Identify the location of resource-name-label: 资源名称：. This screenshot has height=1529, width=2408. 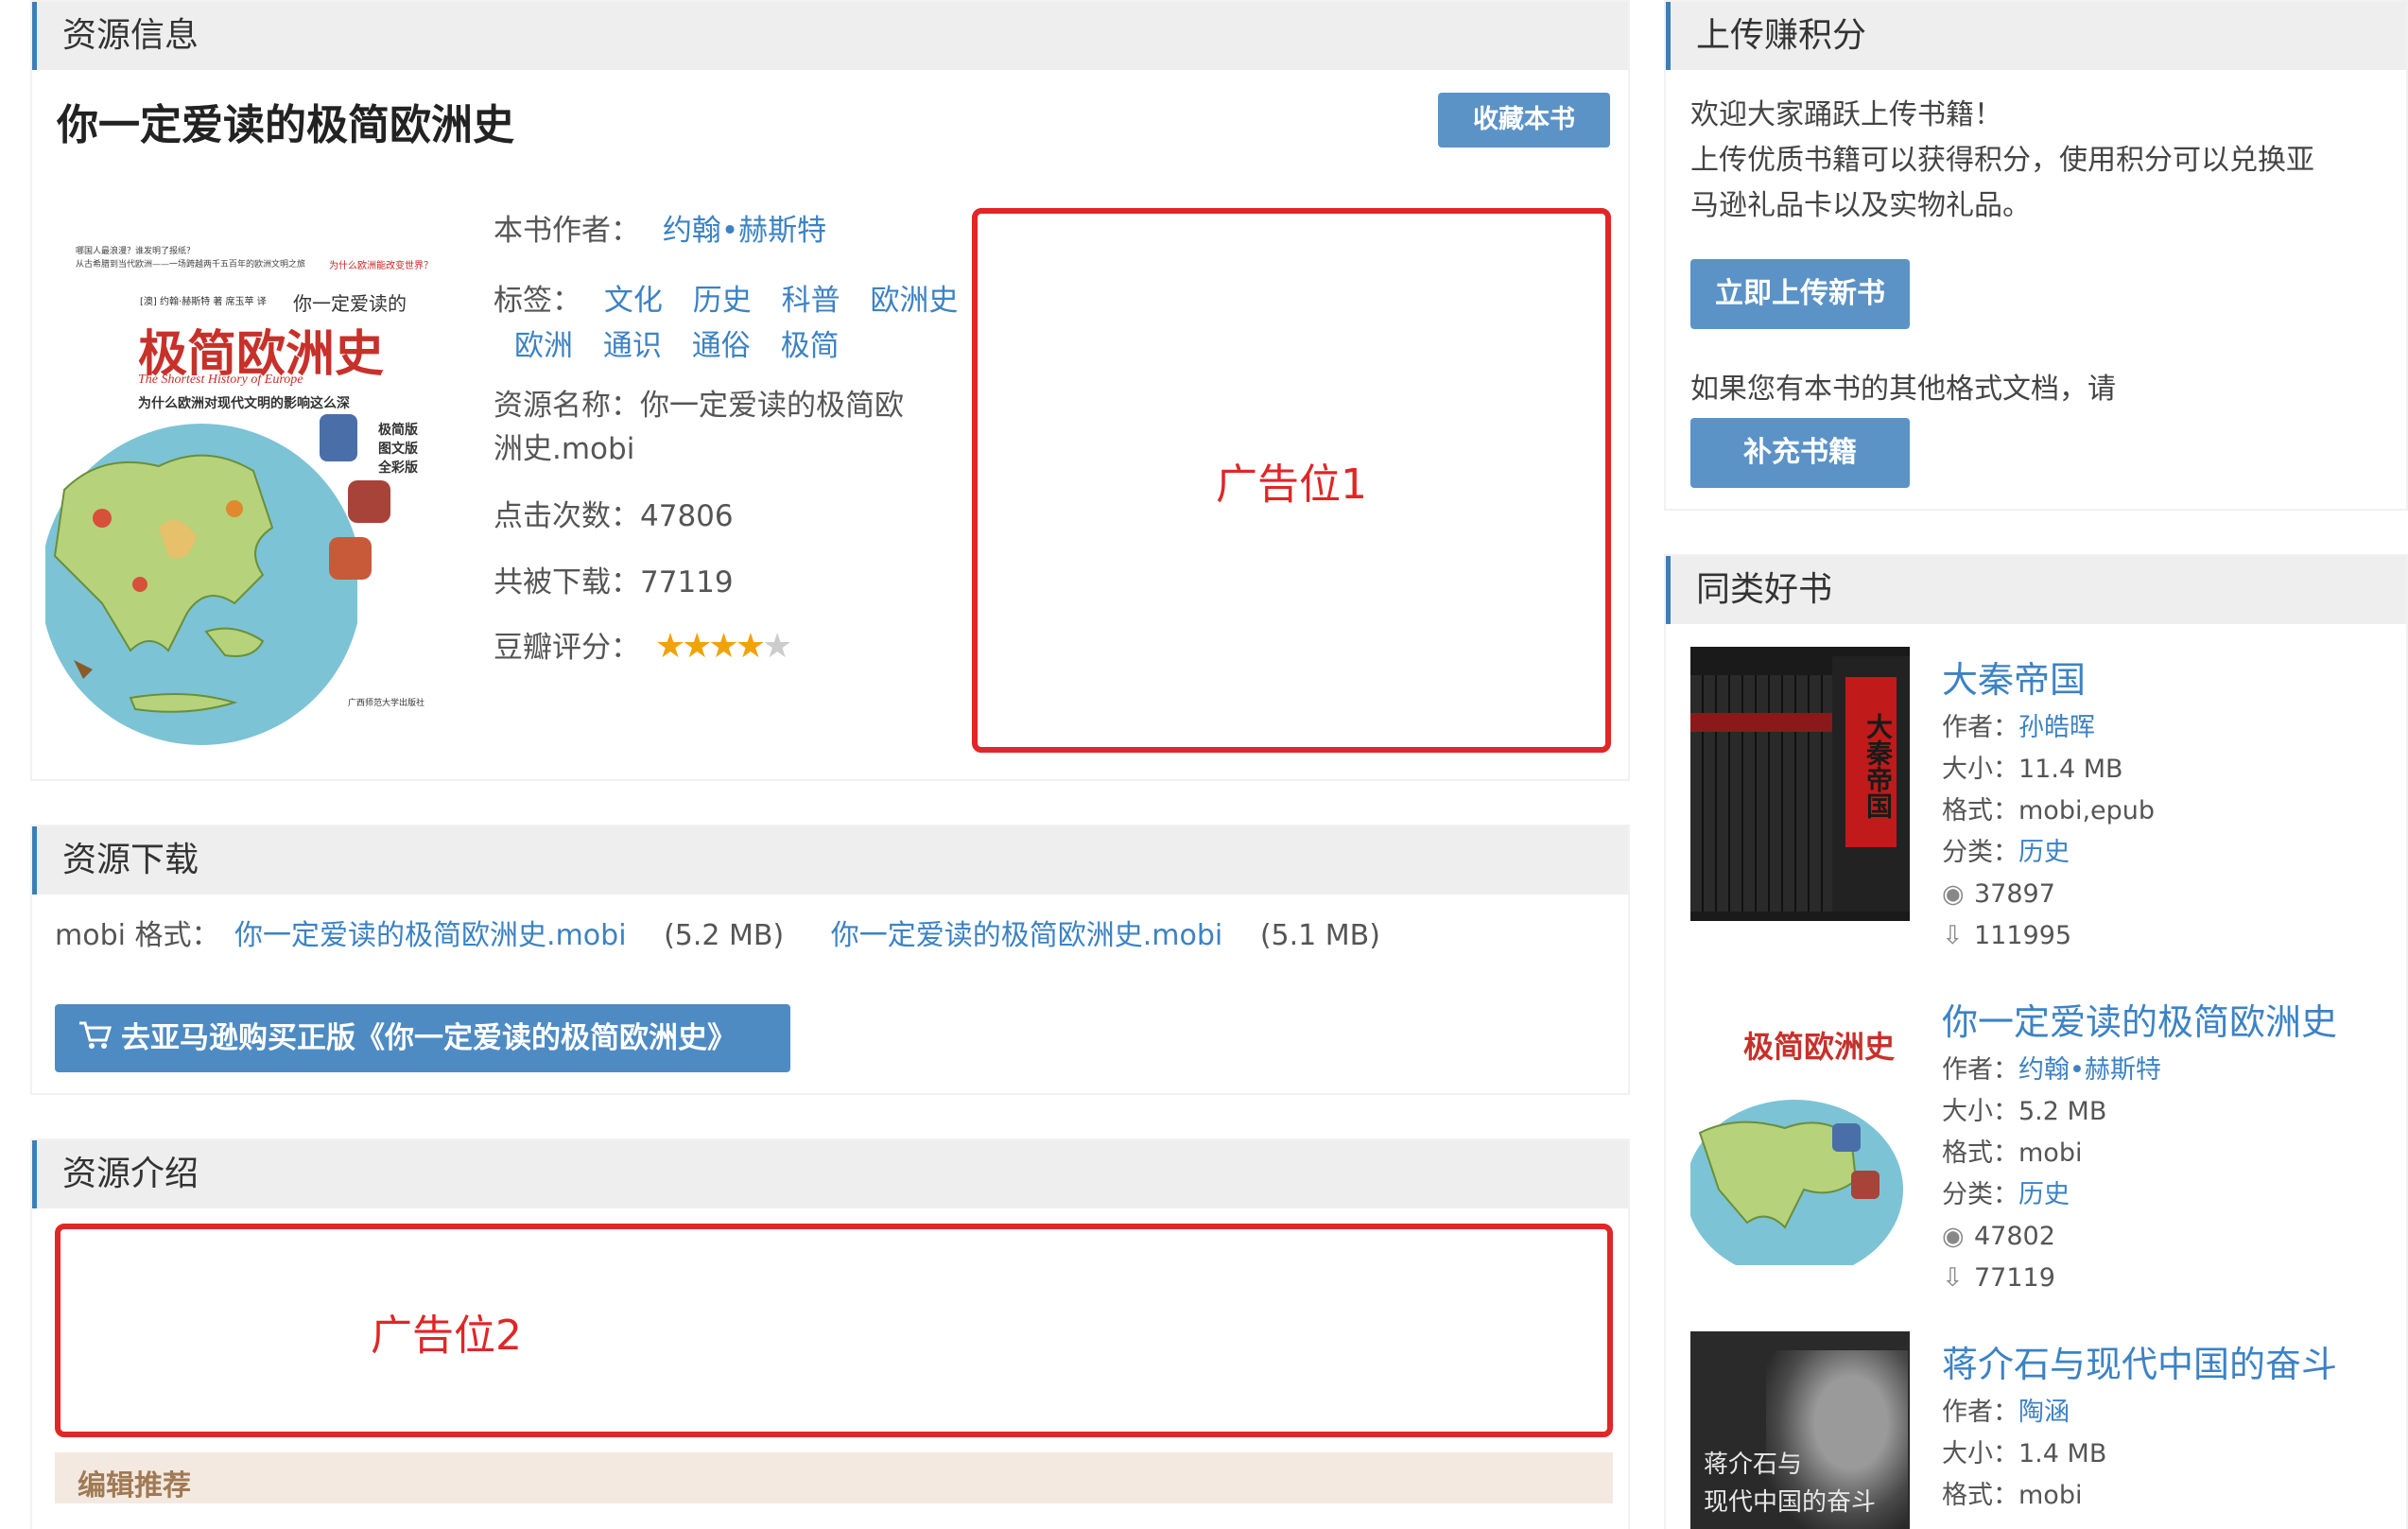
(567, 406).